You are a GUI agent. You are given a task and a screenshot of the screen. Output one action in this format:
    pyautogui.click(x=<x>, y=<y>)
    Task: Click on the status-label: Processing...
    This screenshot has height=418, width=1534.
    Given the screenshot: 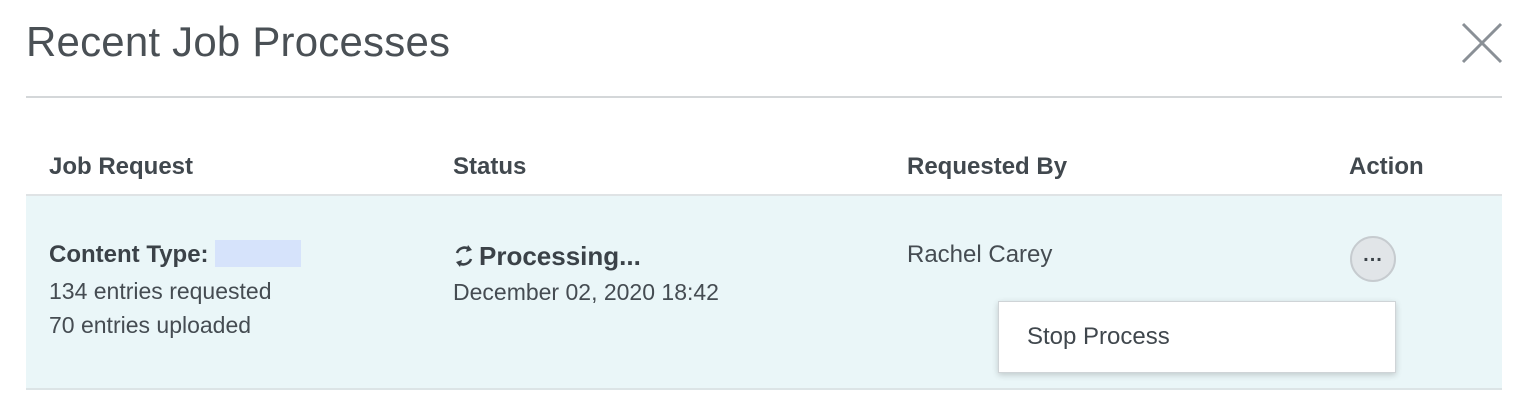 What is the action you would take?
    pyautogui.click(x=586, y=256)
    